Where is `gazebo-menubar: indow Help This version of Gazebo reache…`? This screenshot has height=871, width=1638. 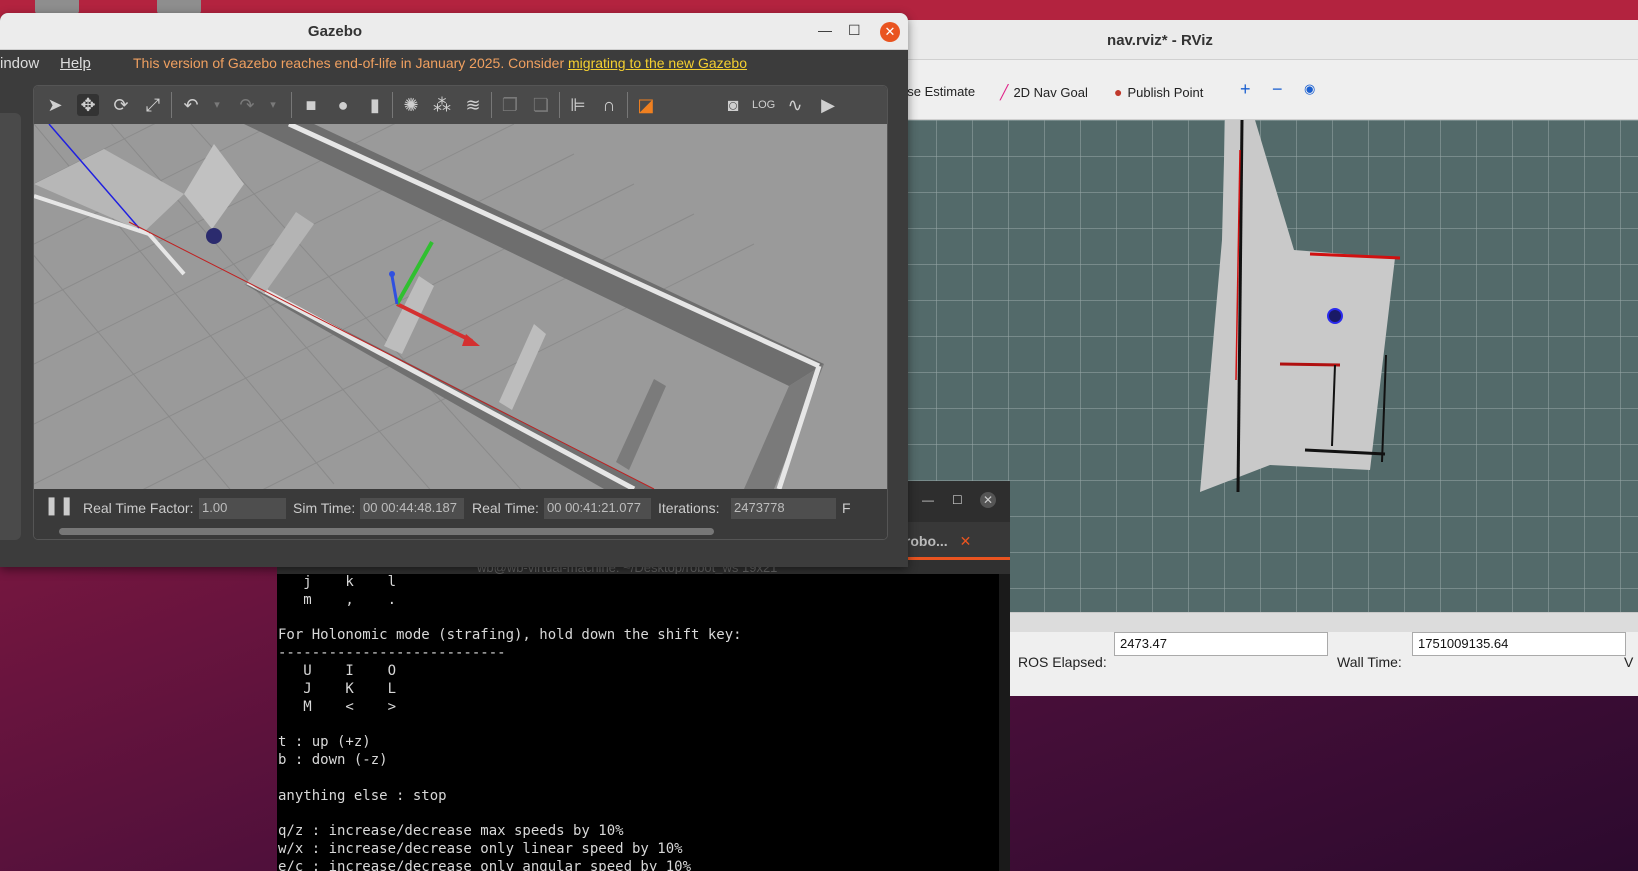 gazebo-menubar: indow Help This version of Gazebo reache… is located at coordinates (454, 63).